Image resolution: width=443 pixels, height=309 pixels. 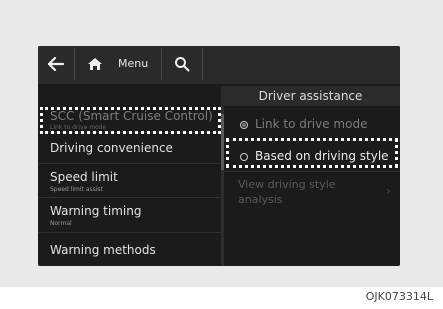 I want to click on list-item-speed-limit: Speed limit Speed limit assist, so click(x=129, y=181).